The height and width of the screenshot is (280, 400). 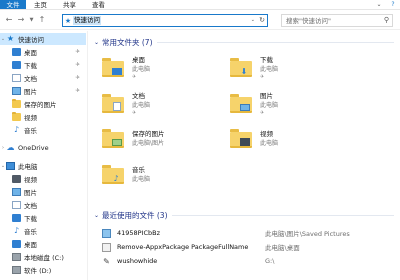 What do you see at coordinates (10, 166) in the screenshot?
I see `computer-icon` at bounding box center [10, 166].